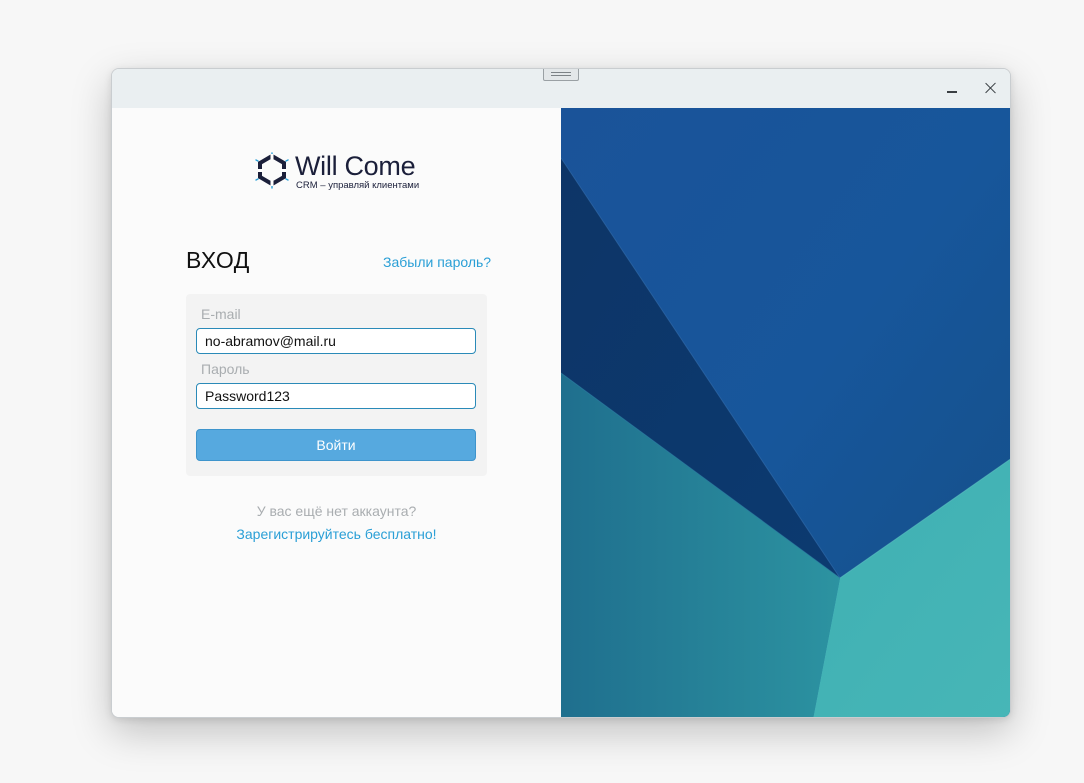  Describe the element at coordinates (358, 185) in the screenshot. I see `logo-subtitle: CRM – управляй клиентами` at that location.